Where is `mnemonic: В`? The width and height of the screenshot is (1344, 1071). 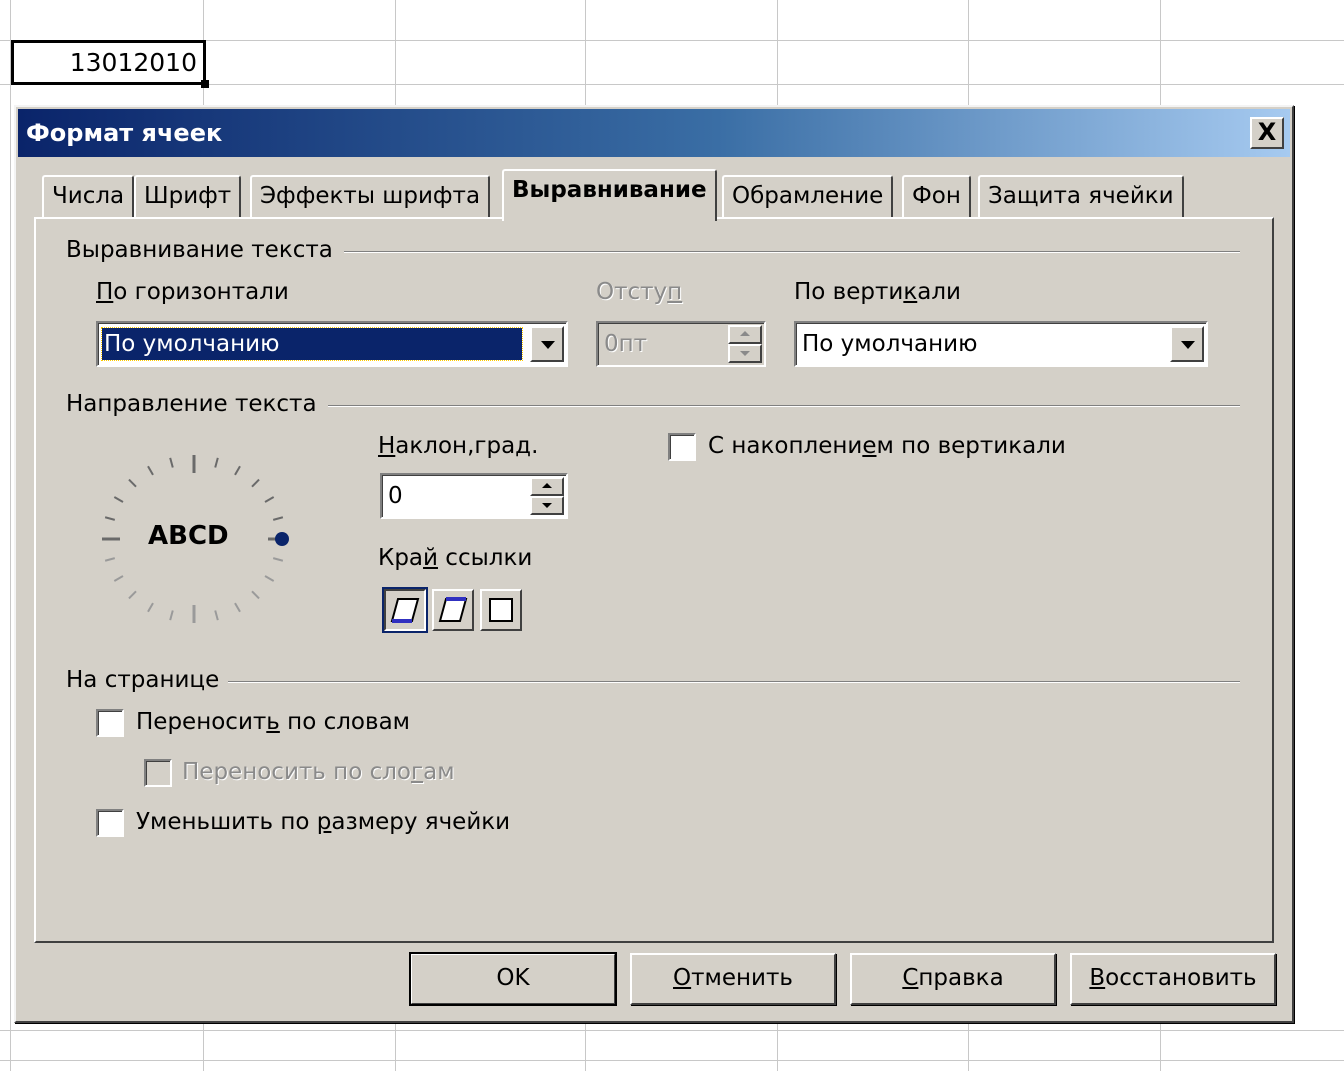
mnemonic: В is located at coordinates (1097, 978).